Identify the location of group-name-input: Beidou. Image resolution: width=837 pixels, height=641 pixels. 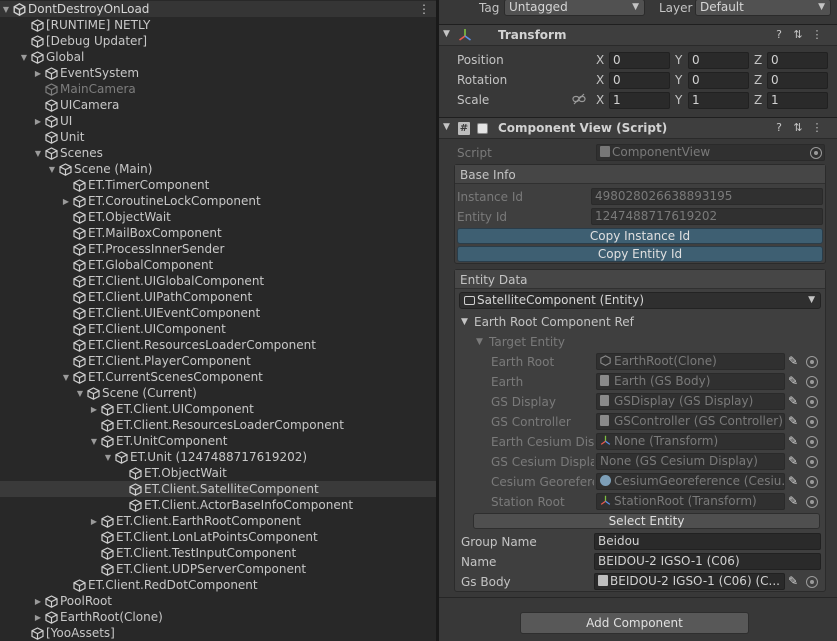
(707, 541).